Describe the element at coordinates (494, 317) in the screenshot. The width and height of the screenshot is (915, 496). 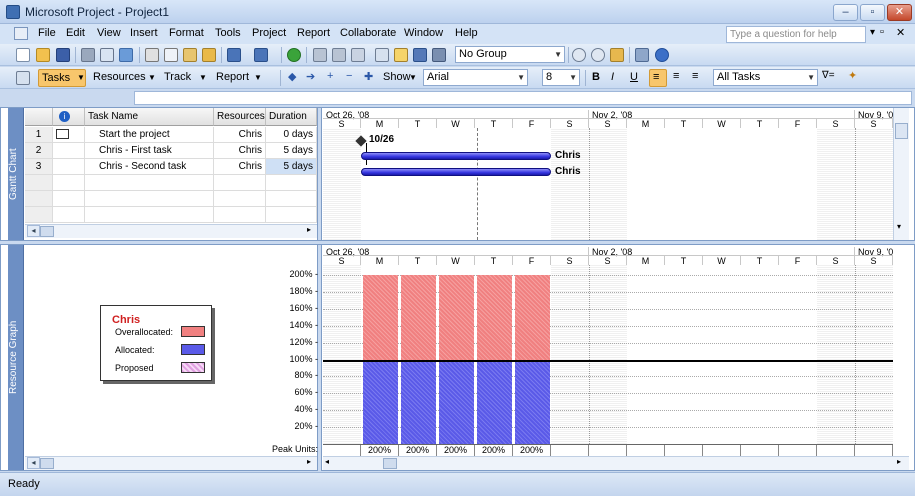
I see `overallocated-bar` at that location.